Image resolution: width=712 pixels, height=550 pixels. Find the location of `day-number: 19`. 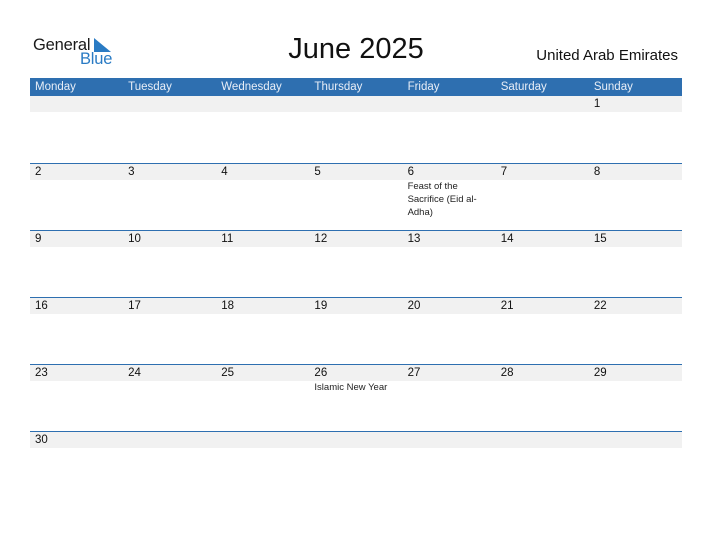

day-number: 19 is located at coordinates (321, 306).